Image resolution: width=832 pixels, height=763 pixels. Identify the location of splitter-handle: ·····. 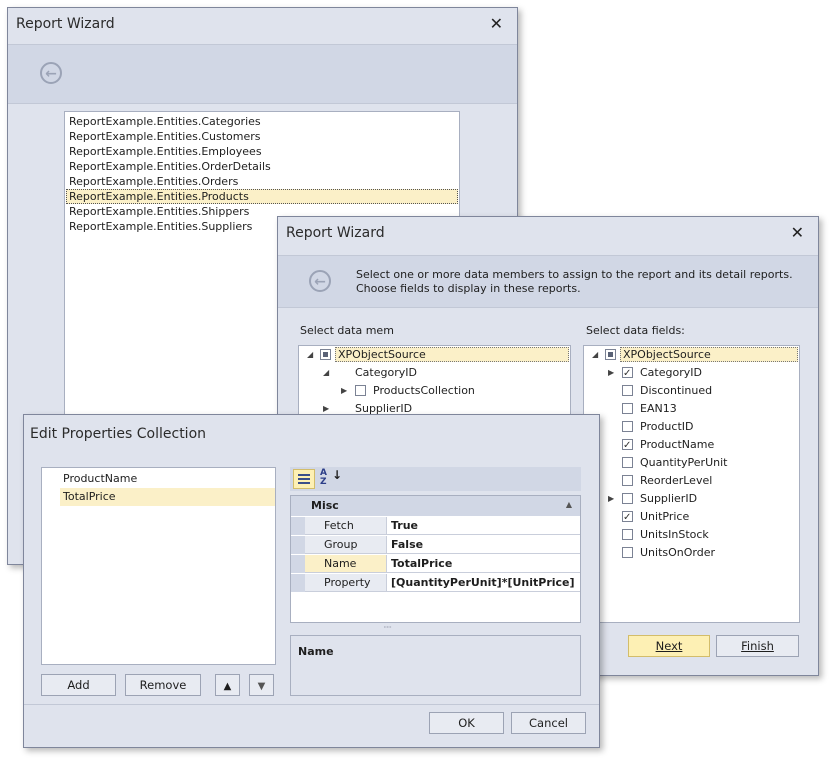
(387, 627).